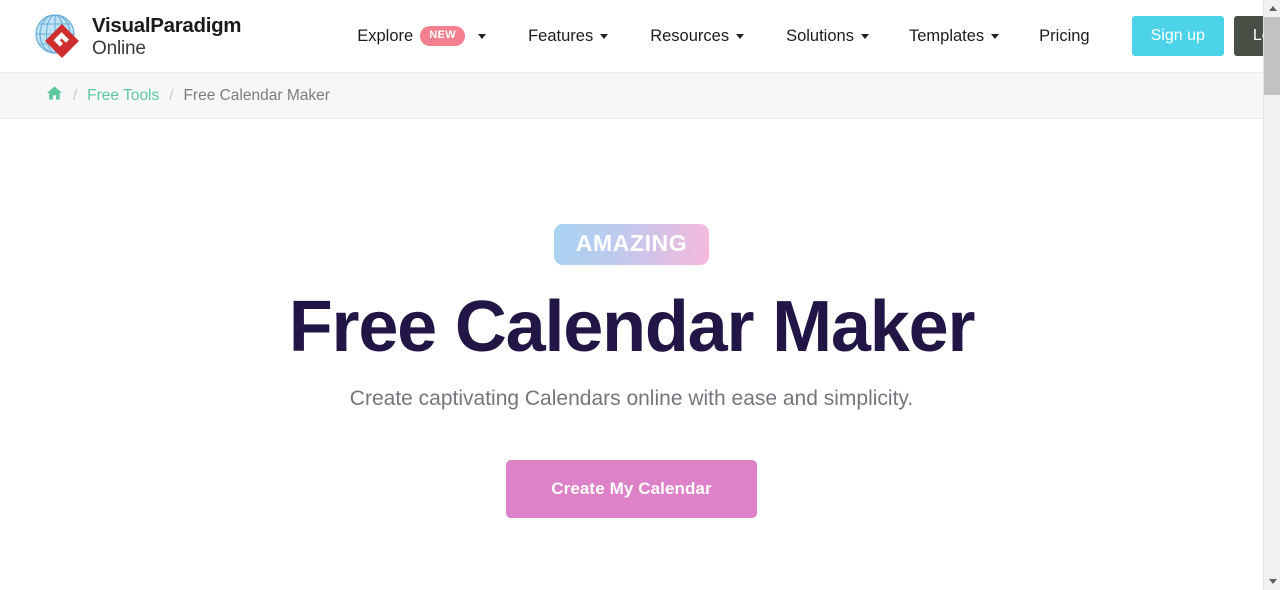  Describe the element at coordinates (57, 36) in the screenshot. I see `globe-diamond-logo-icon` at that location.